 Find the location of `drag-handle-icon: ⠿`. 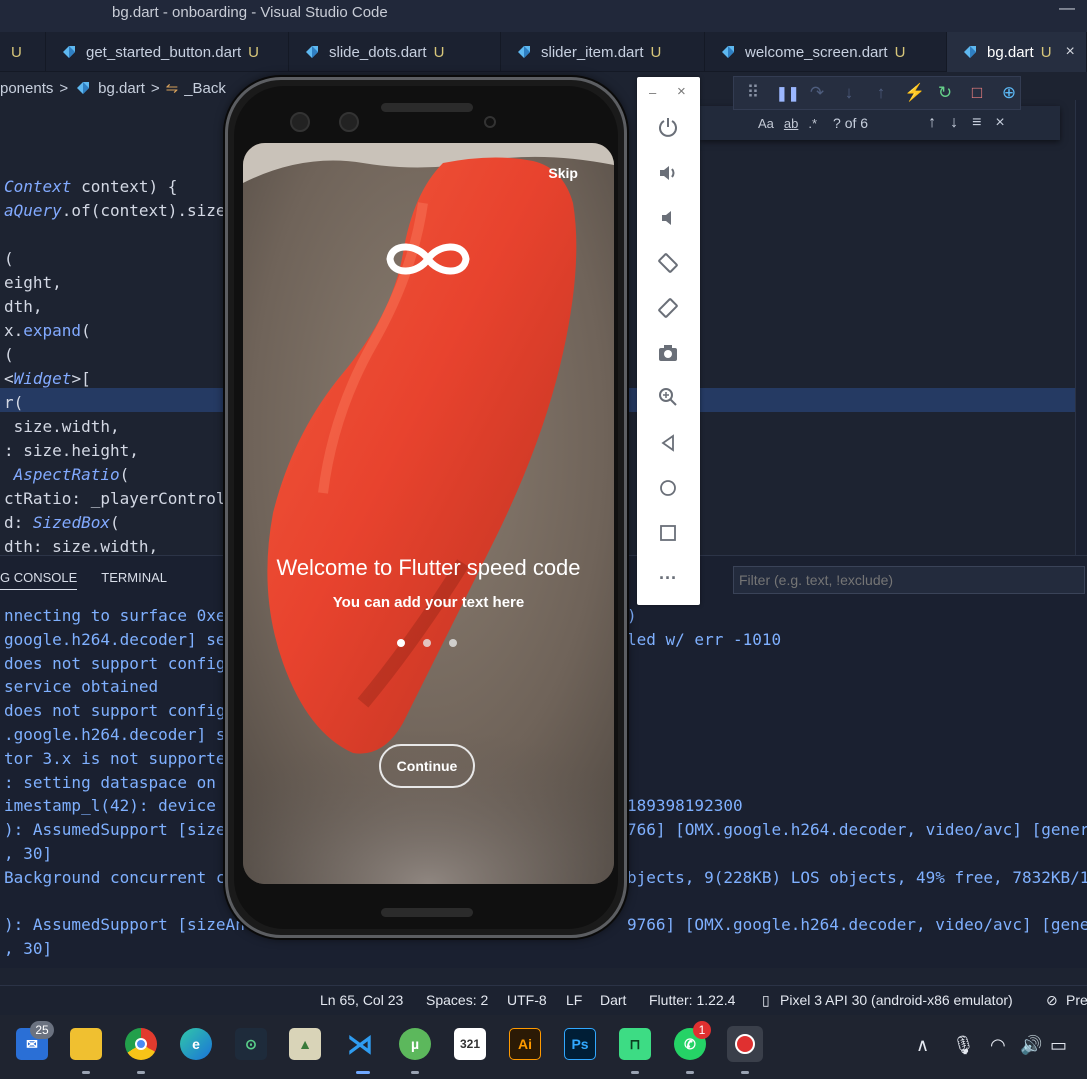

drag-handle-icon: ⠿ is located at coordinates (753, 93).